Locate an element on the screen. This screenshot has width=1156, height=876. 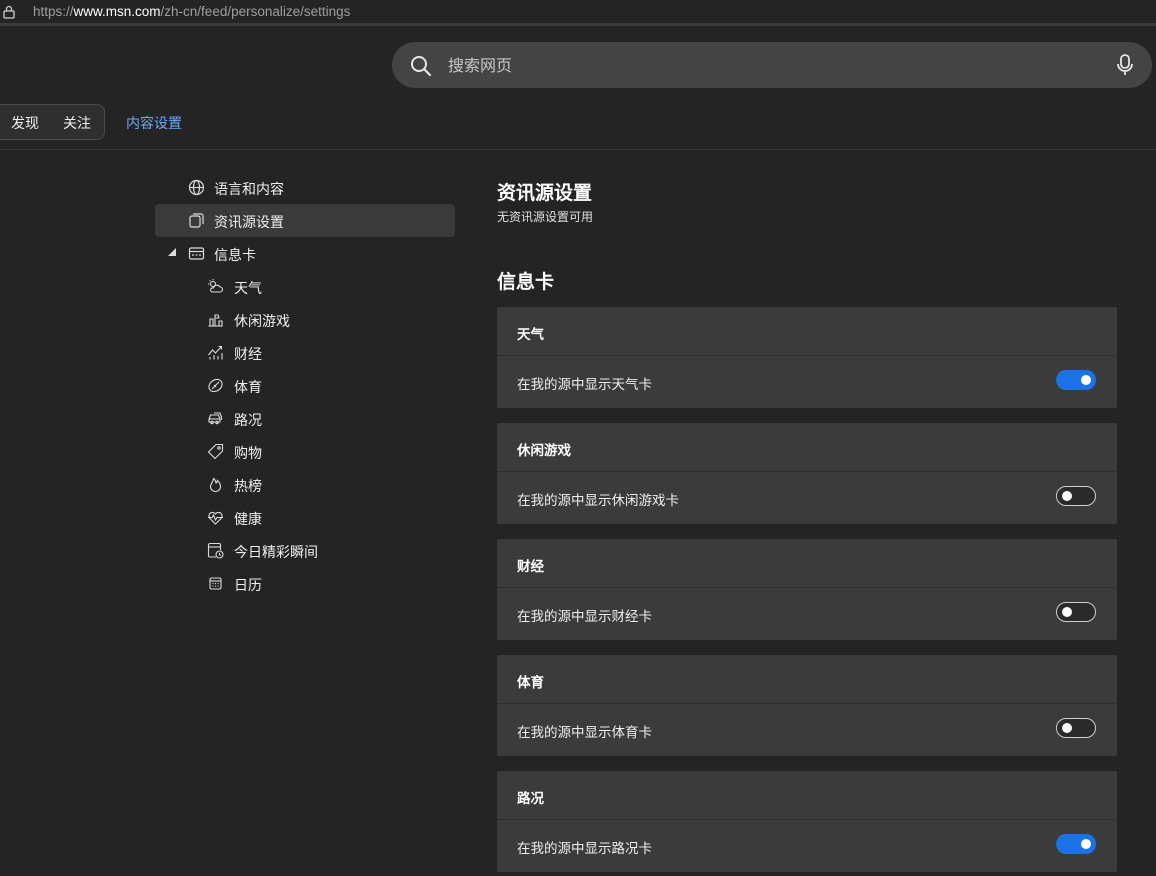
sidebar-item-sports: 体育 is located at coordinates (305, 385).